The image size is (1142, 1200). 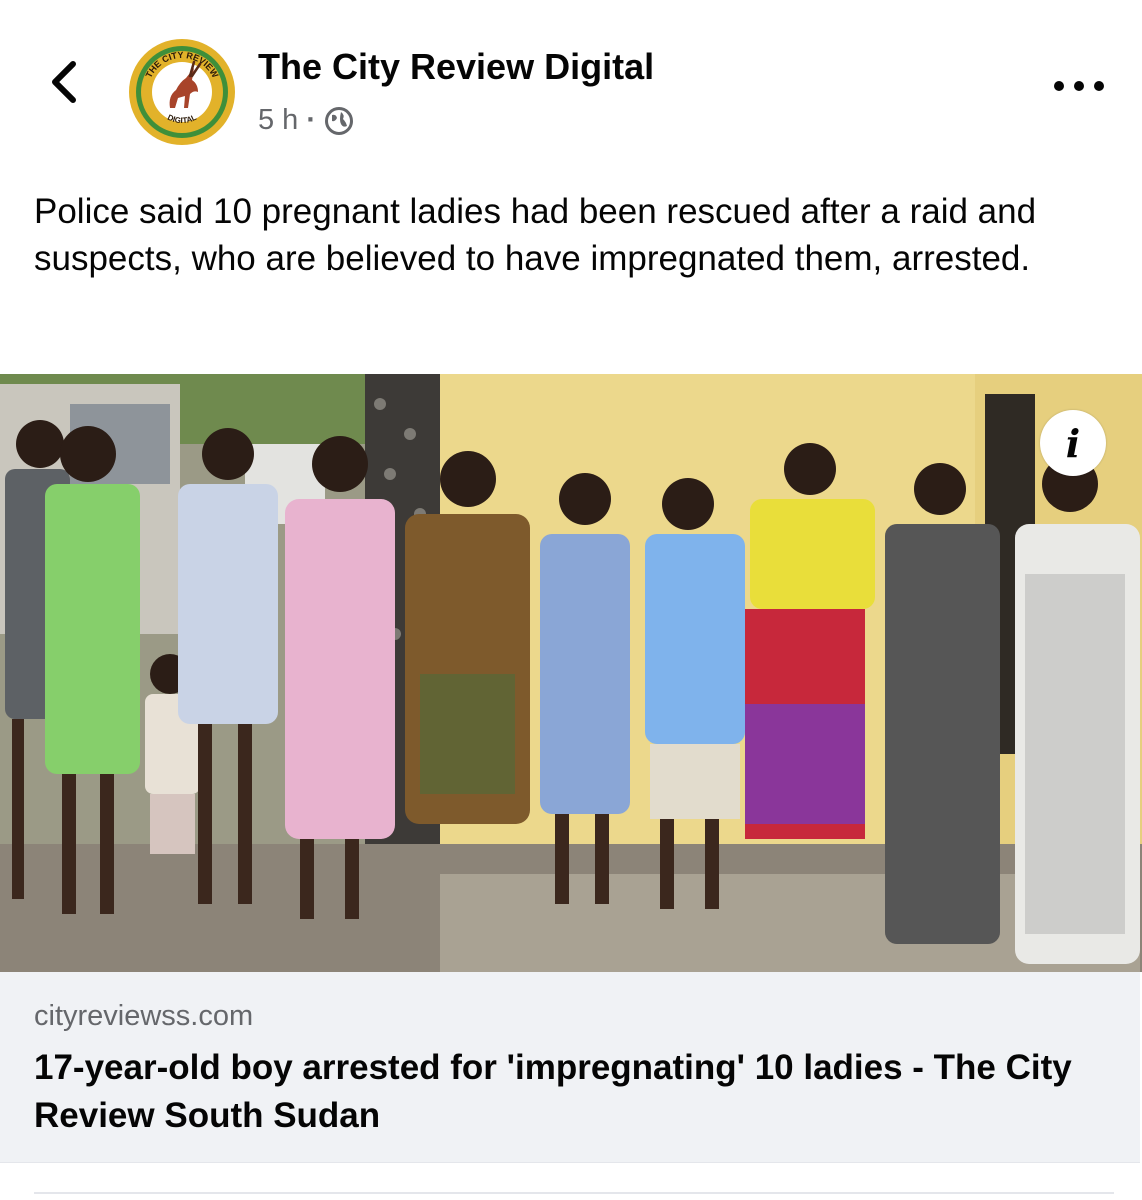 What do you see at coordinates (144, 1016) in the screenshot?
I see `link-domain: cityreviewss.com` at bounding box center [144, 1016].